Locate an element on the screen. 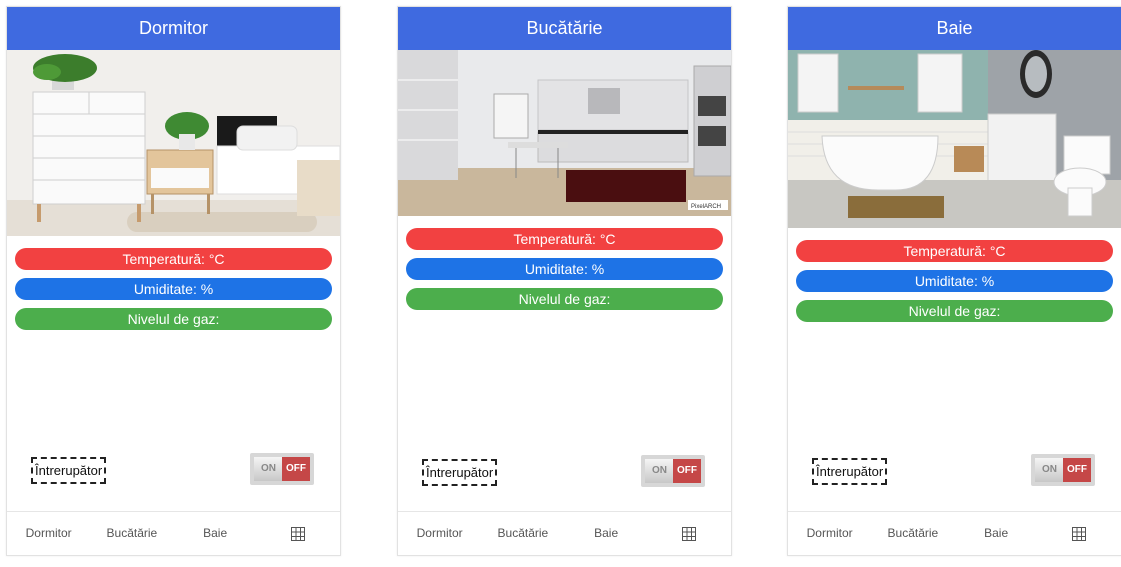 The image size is (1121, 567). bathroom-photo is located at coordinates (954, 139).